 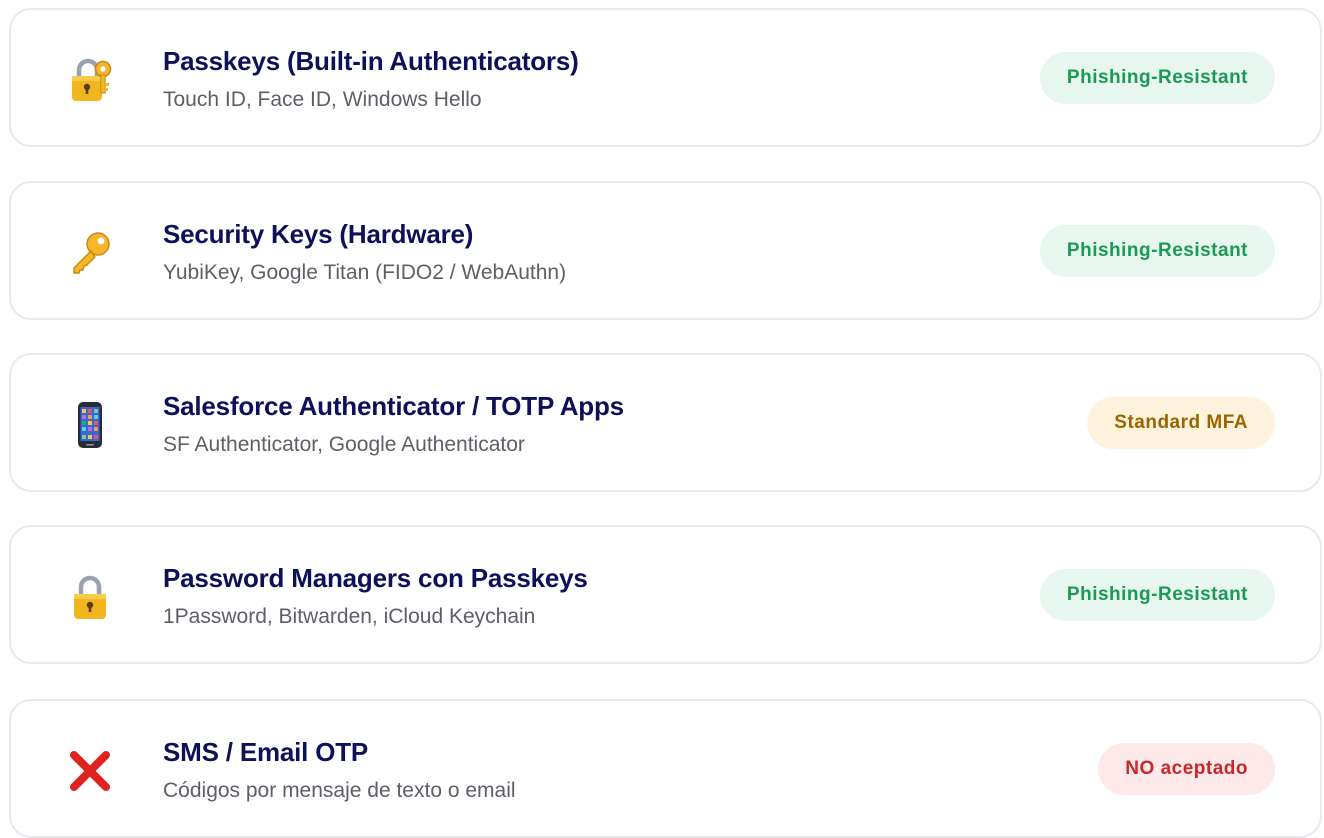 What do you see at coordinates (1186, 769) in the screenshot?
I see `status-badge: NO aceptado` at bounding box center [1186, 769].